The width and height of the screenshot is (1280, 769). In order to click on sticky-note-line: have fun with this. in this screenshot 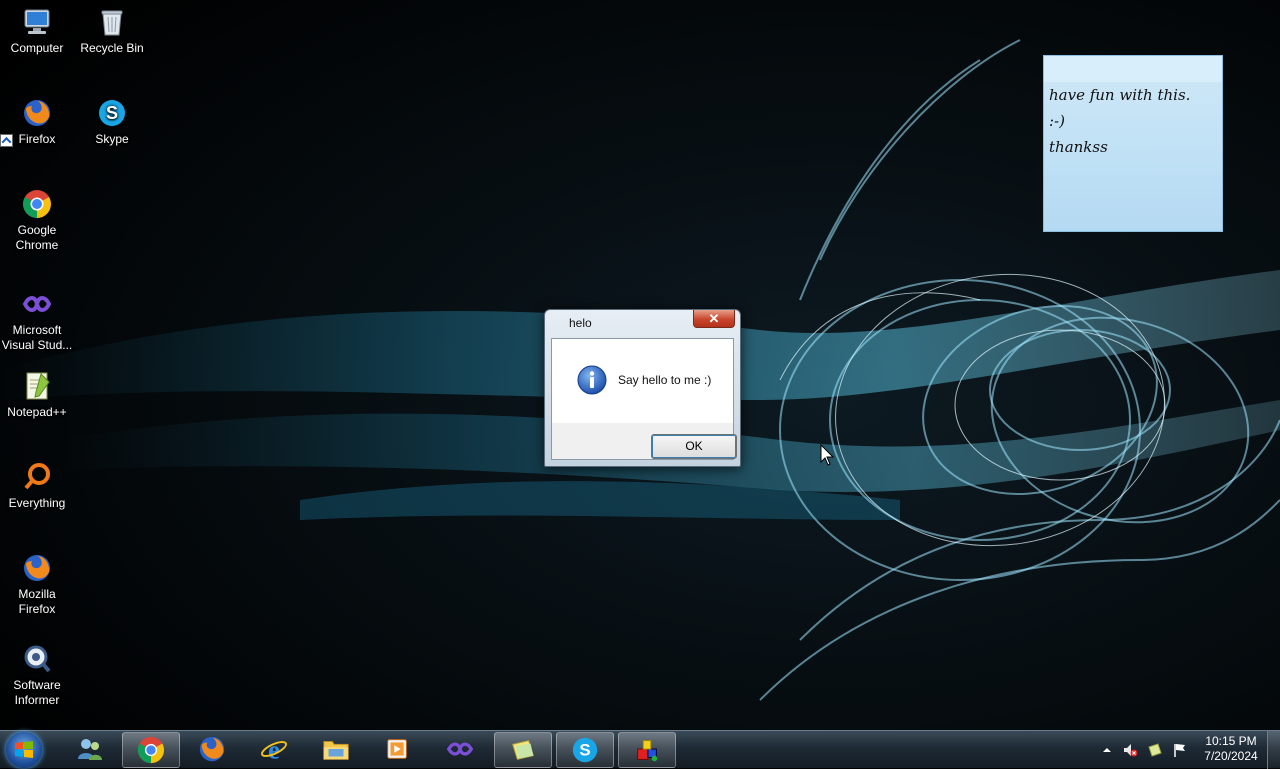, I will do `click(1133, 95)`.